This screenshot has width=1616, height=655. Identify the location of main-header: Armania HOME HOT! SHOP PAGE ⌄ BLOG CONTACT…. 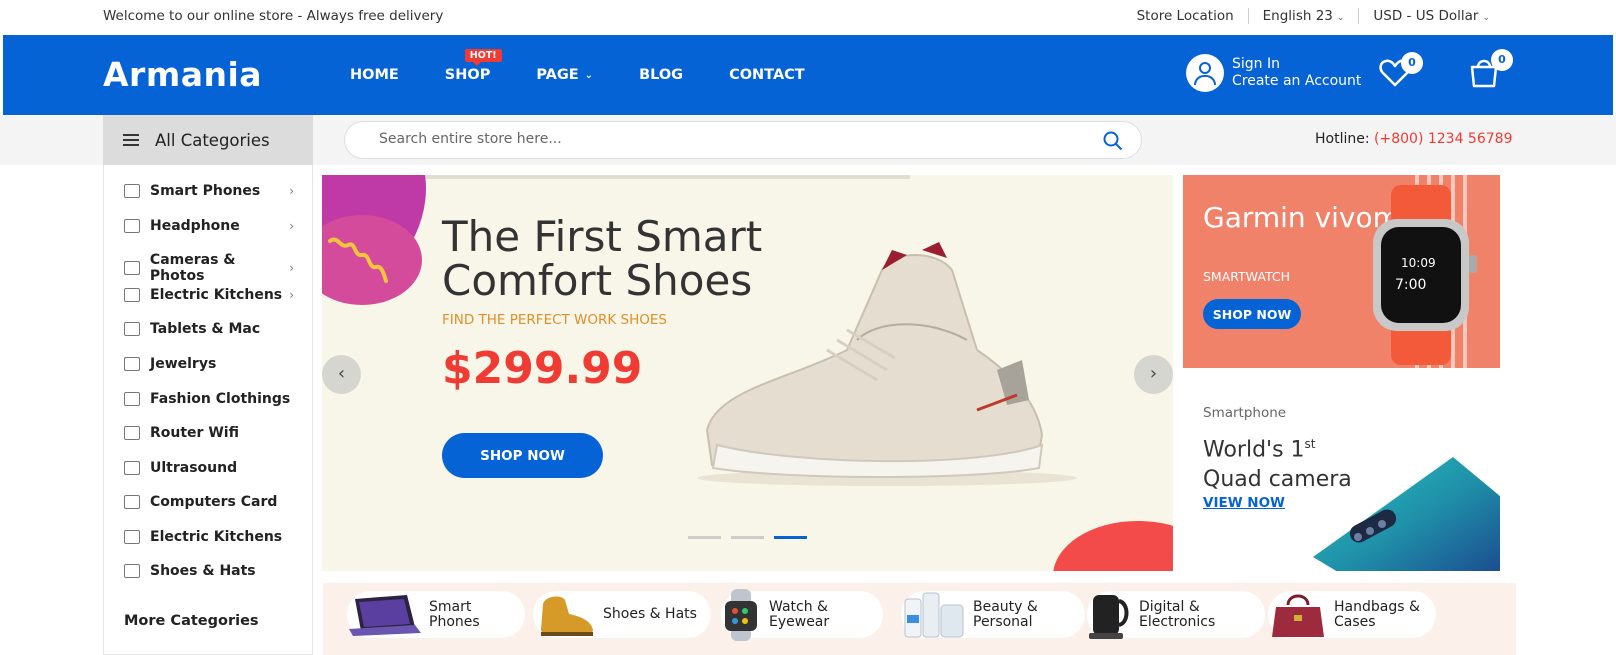
(808, 75).